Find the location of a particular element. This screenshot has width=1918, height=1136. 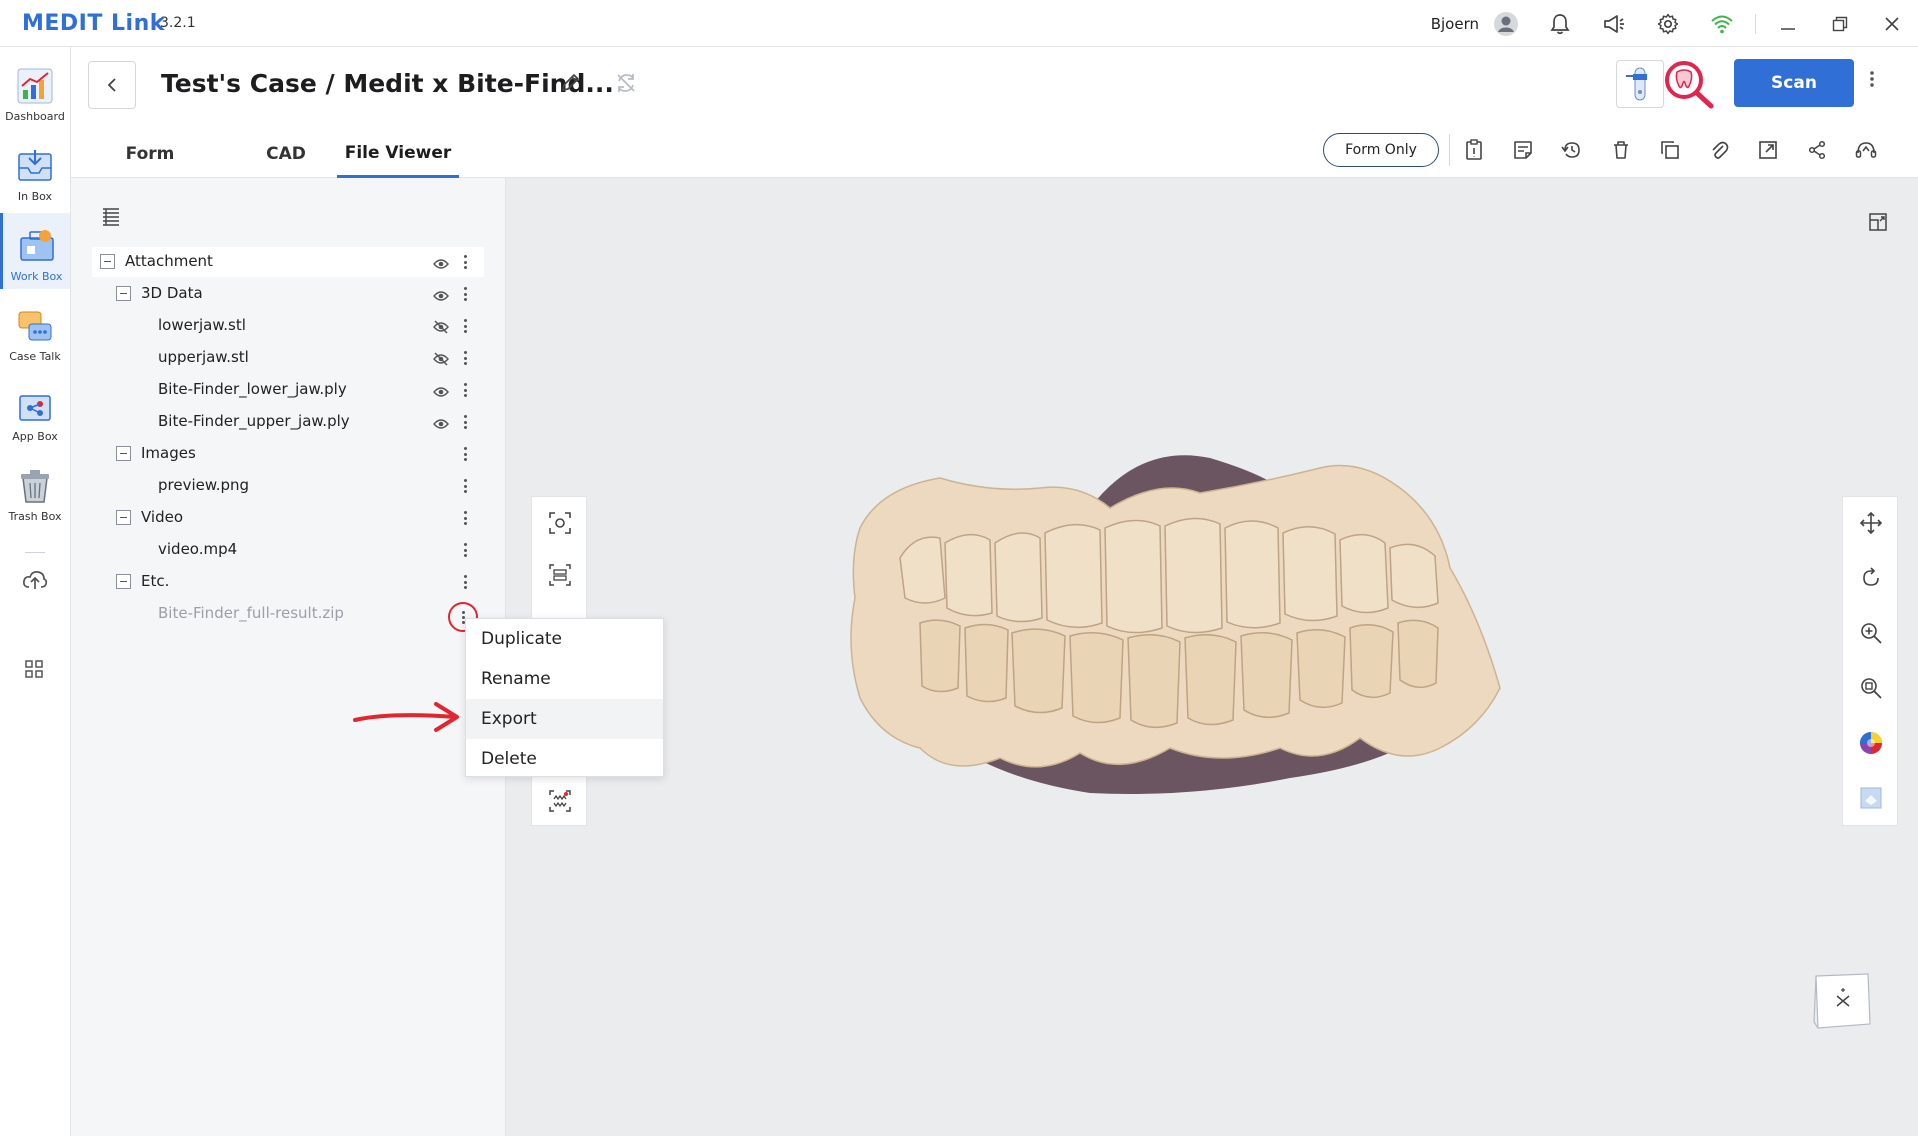

annotation-arrow-icon is located at coordinates (406, 717).